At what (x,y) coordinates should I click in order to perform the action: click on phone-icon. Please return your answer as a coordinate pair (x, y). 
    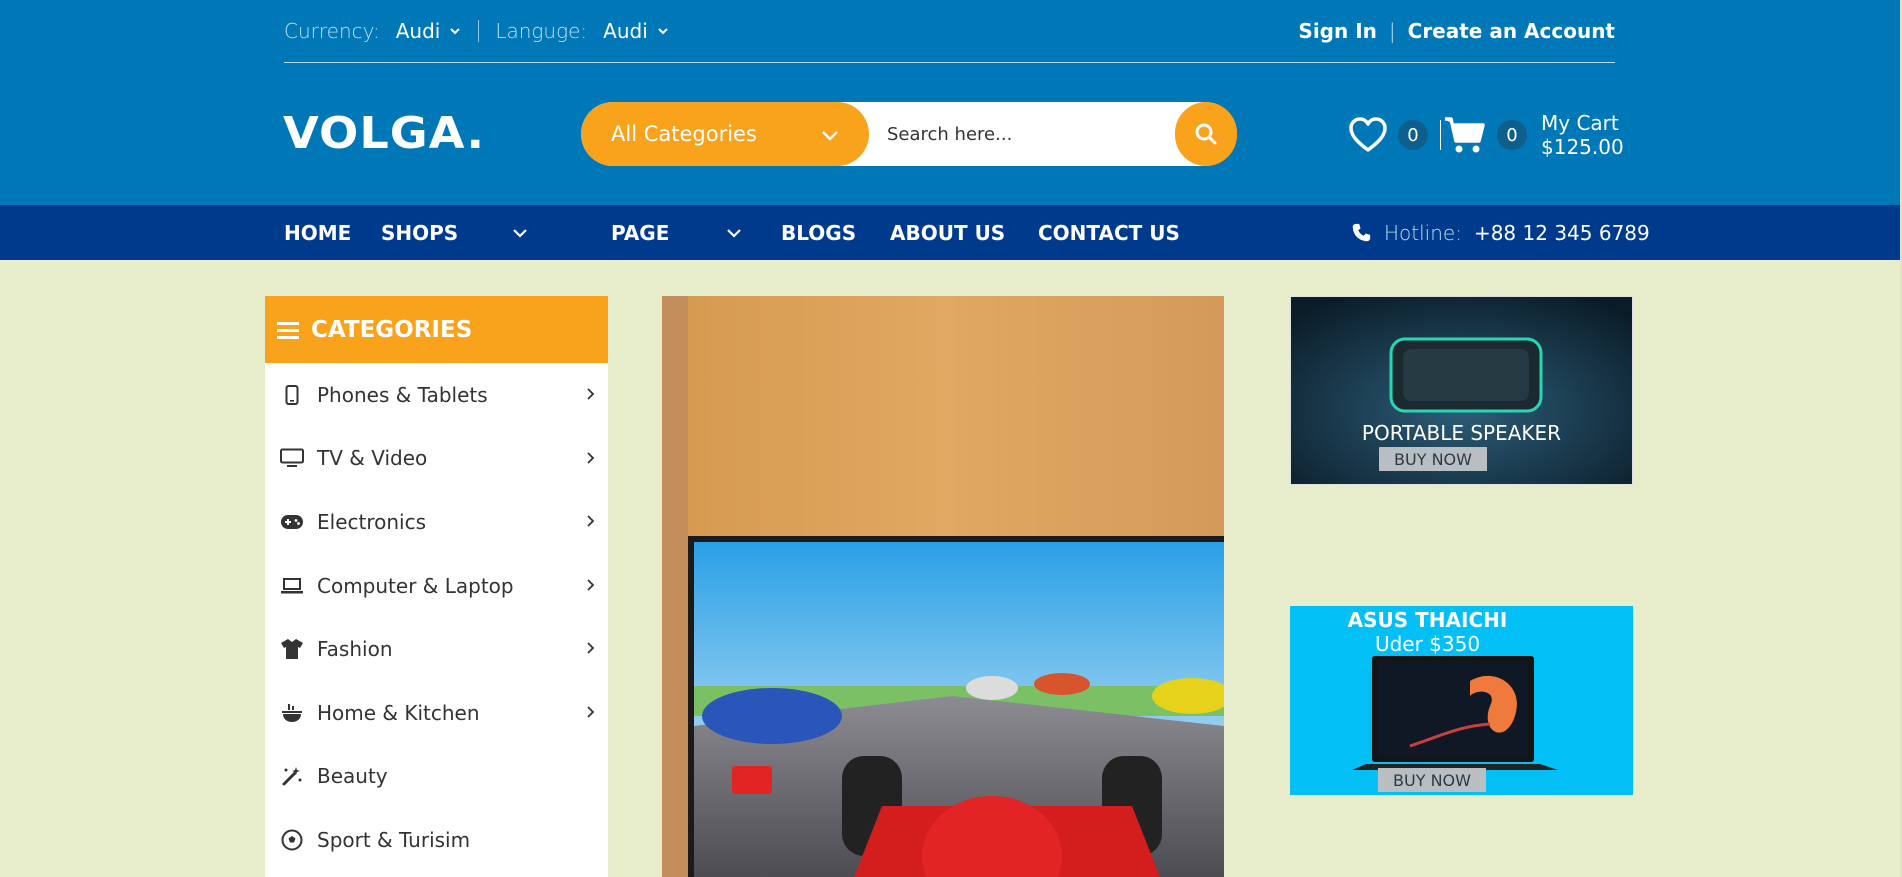
    Looking at the image, I should click on (292, 395).